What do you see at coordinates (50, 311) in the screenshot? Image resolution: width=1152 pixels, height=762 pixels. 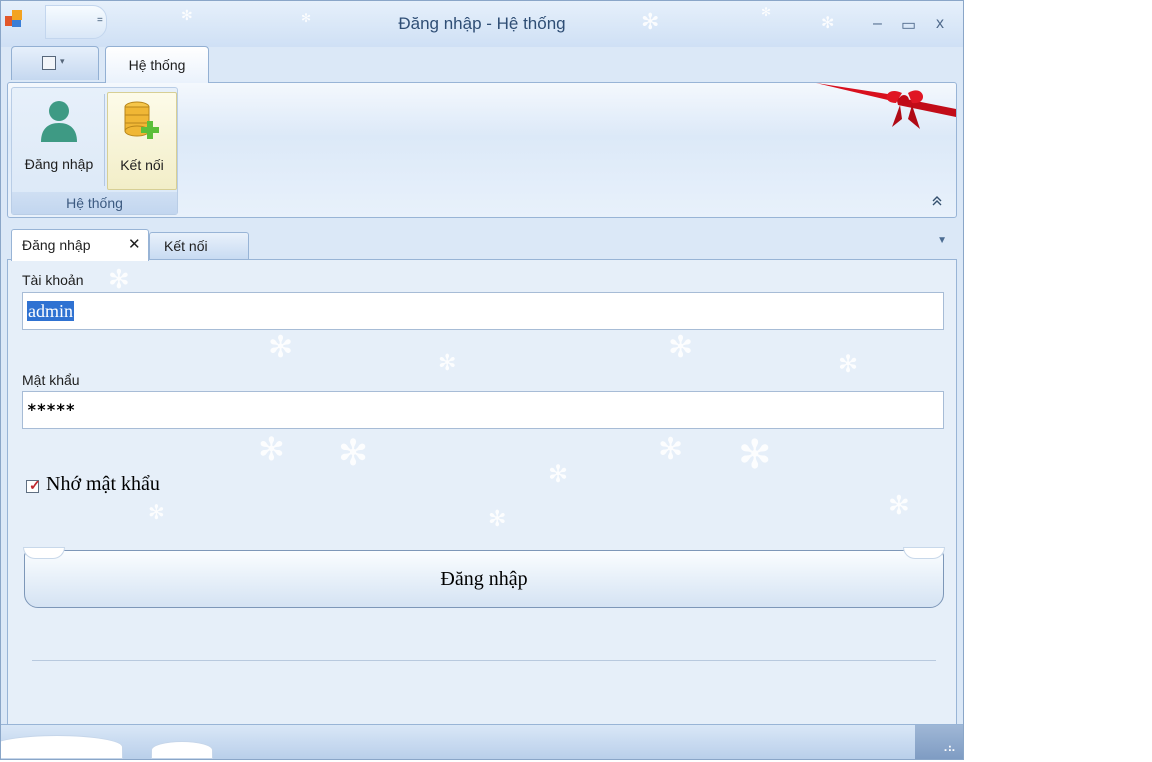 I see `username-value: admin` at bounding box center [50, 311].